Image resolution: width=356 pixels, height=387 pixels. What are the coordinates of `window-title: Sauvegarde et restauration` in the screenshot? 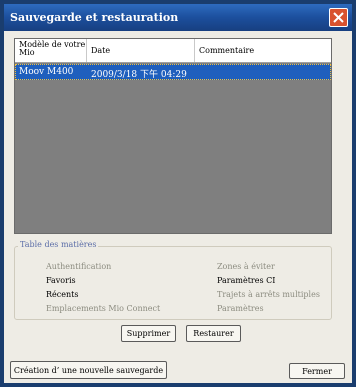 It's located at (94, 17).